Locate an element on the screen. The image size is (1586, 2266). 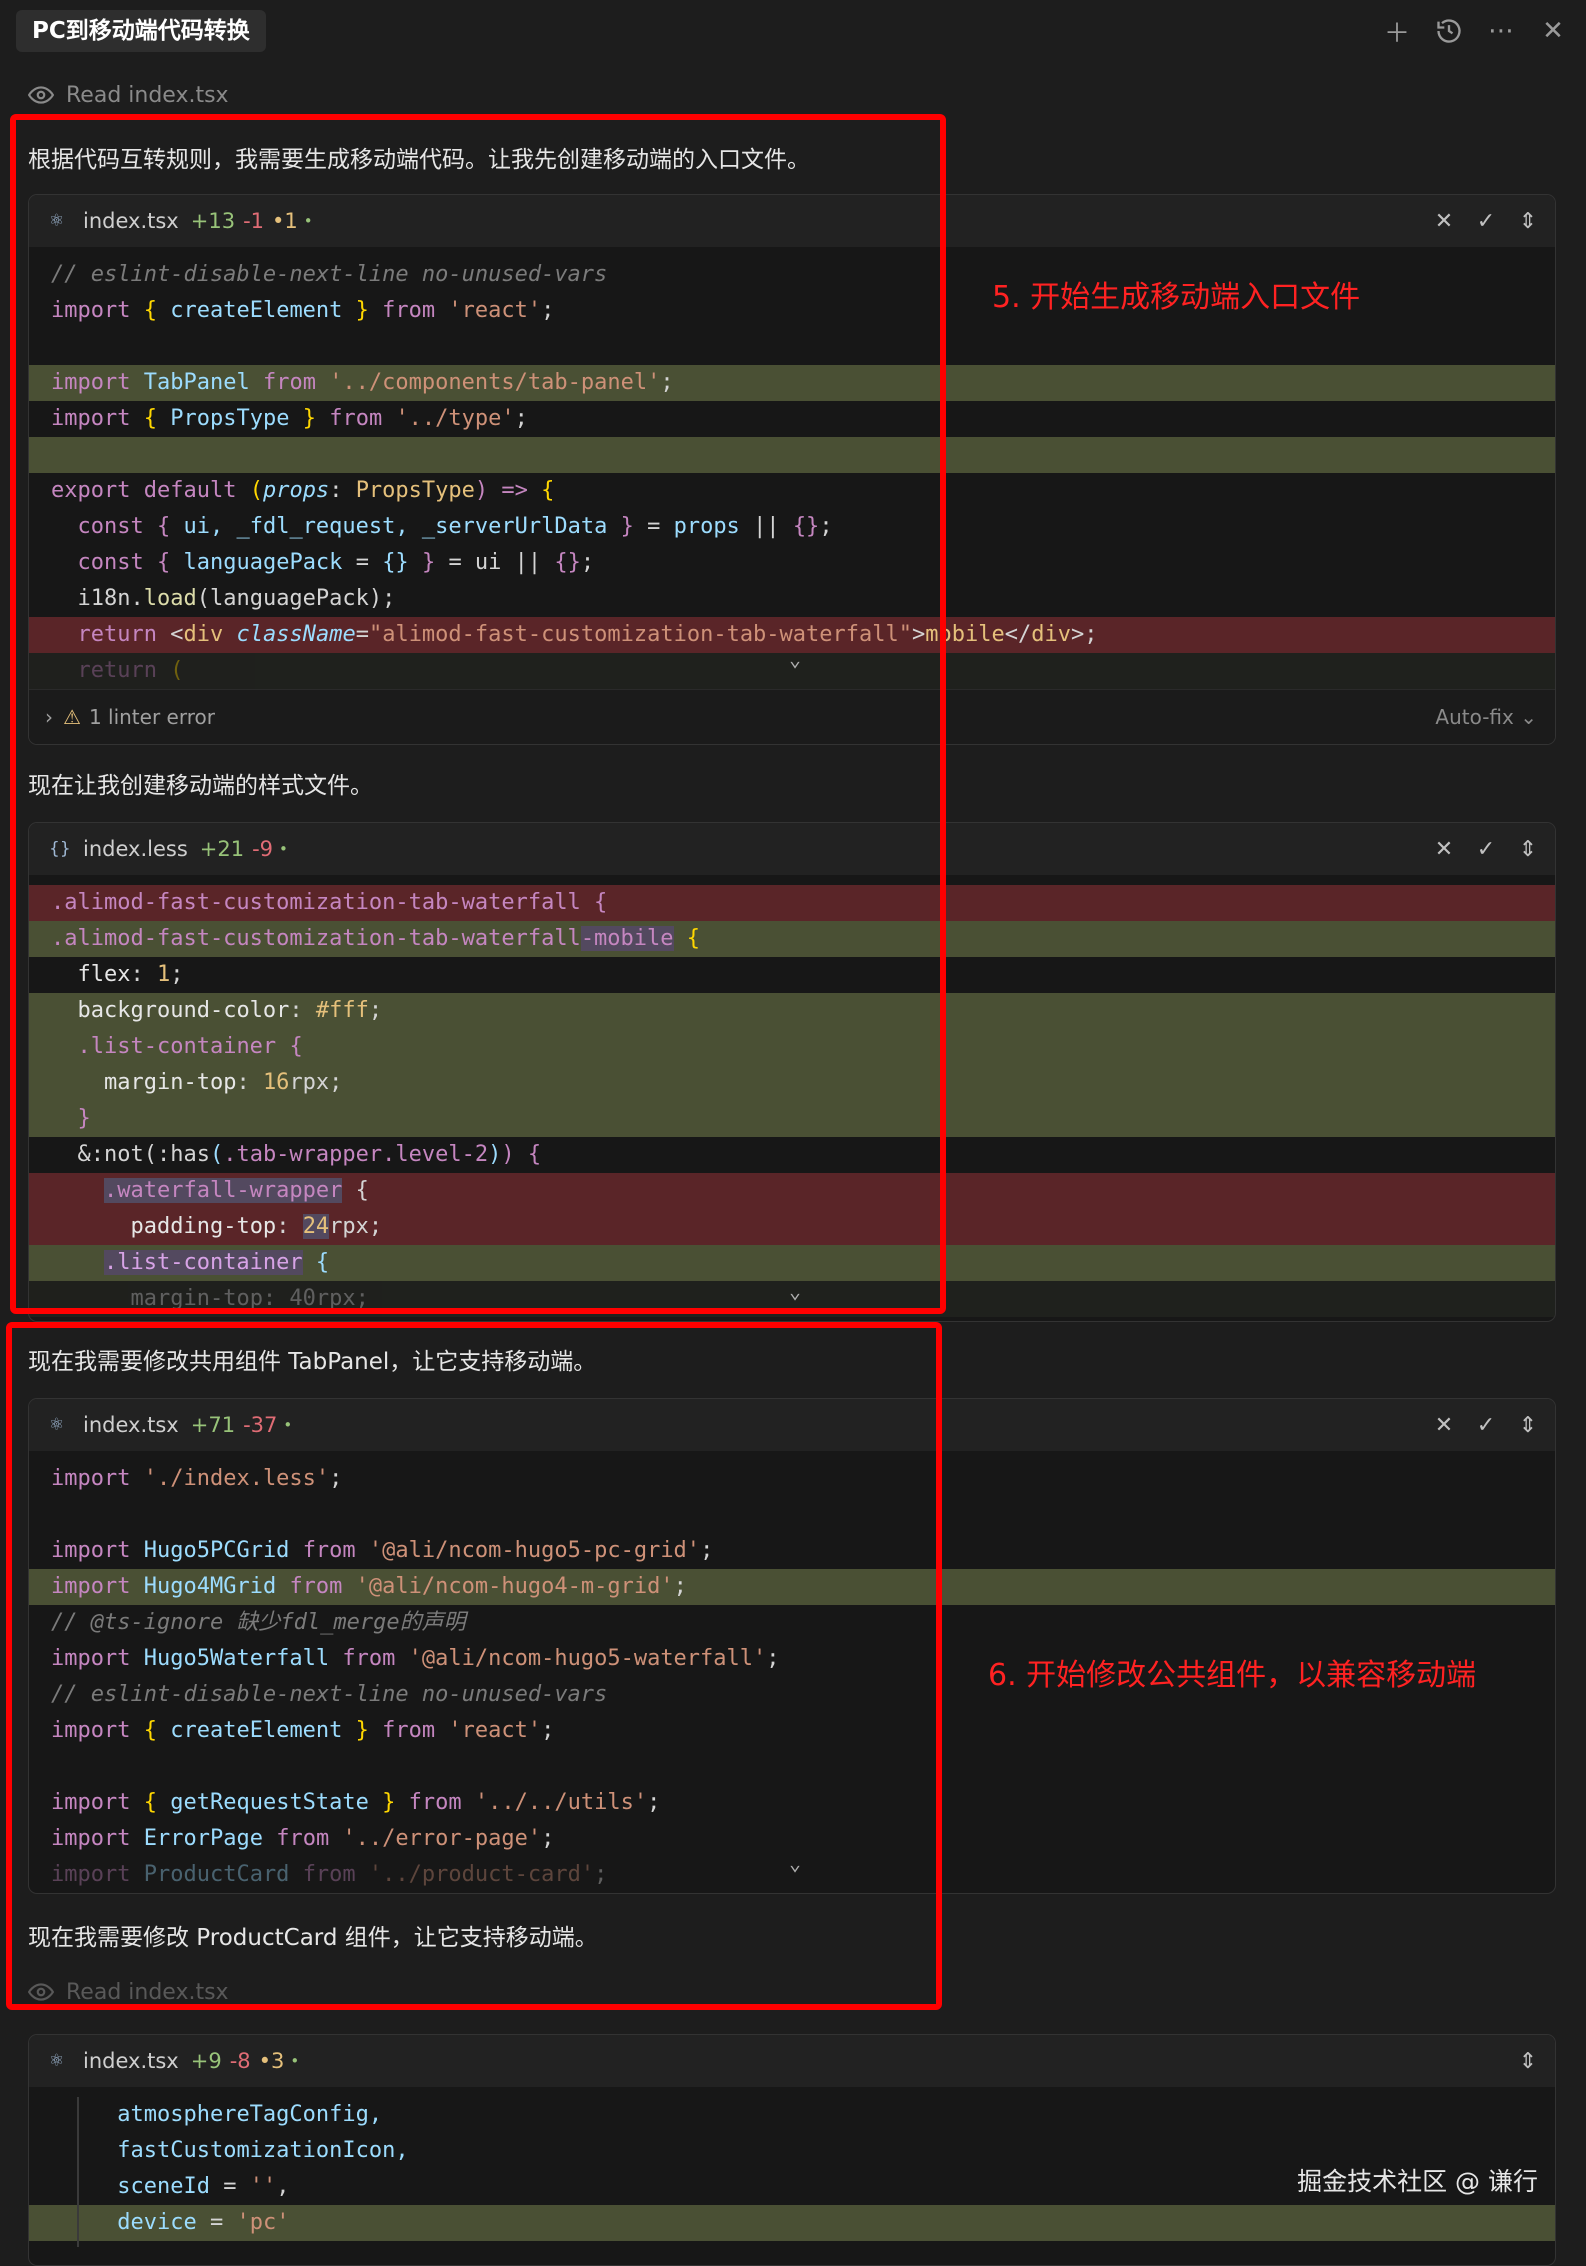
more-icon: ⋯ is located at coordinates (1501, 31).